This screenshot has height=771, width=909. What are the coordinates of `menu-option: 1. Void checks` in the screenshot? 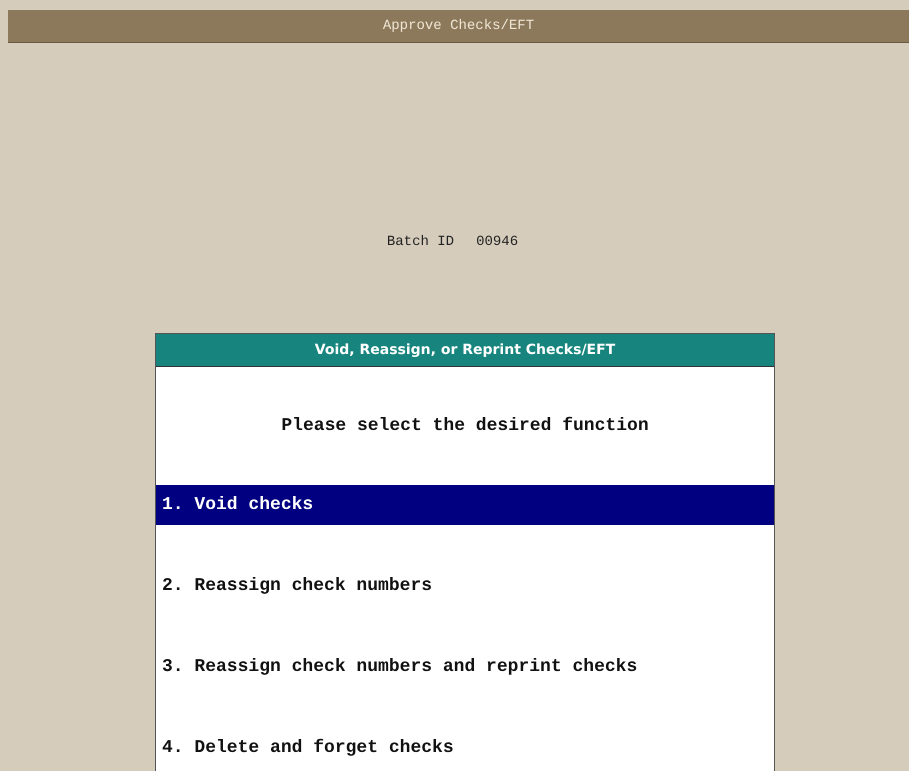 It's located at (465, 505).